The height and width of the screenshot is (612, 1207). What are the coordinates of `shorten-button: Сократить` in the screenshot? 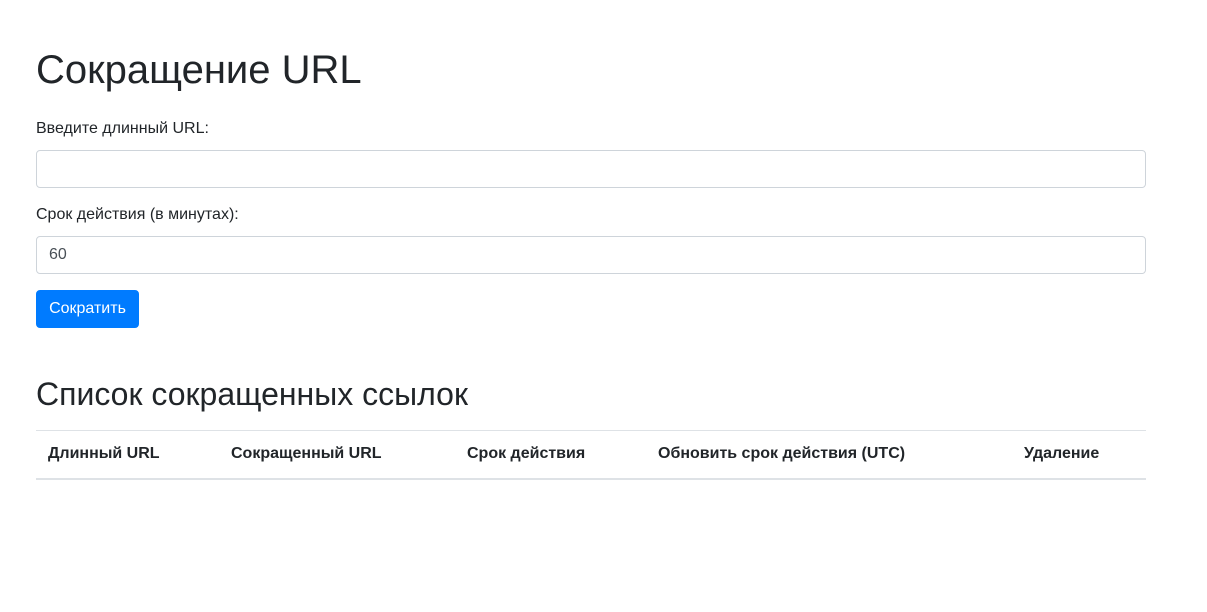 It's located at (87, 309).